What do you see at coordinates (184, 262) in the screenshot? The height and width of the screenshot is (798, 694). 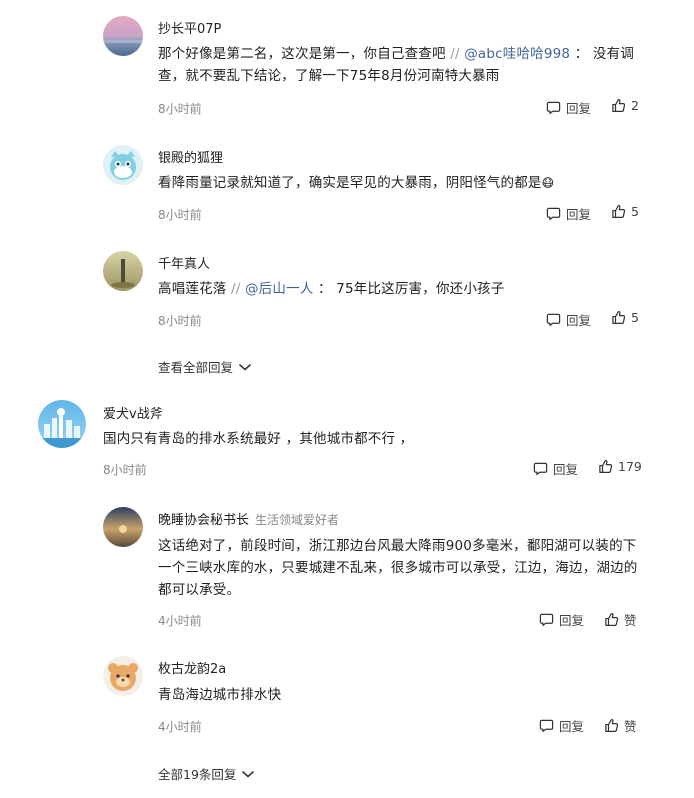 I see `username: 千年真人` at bounding box center [184, 262].